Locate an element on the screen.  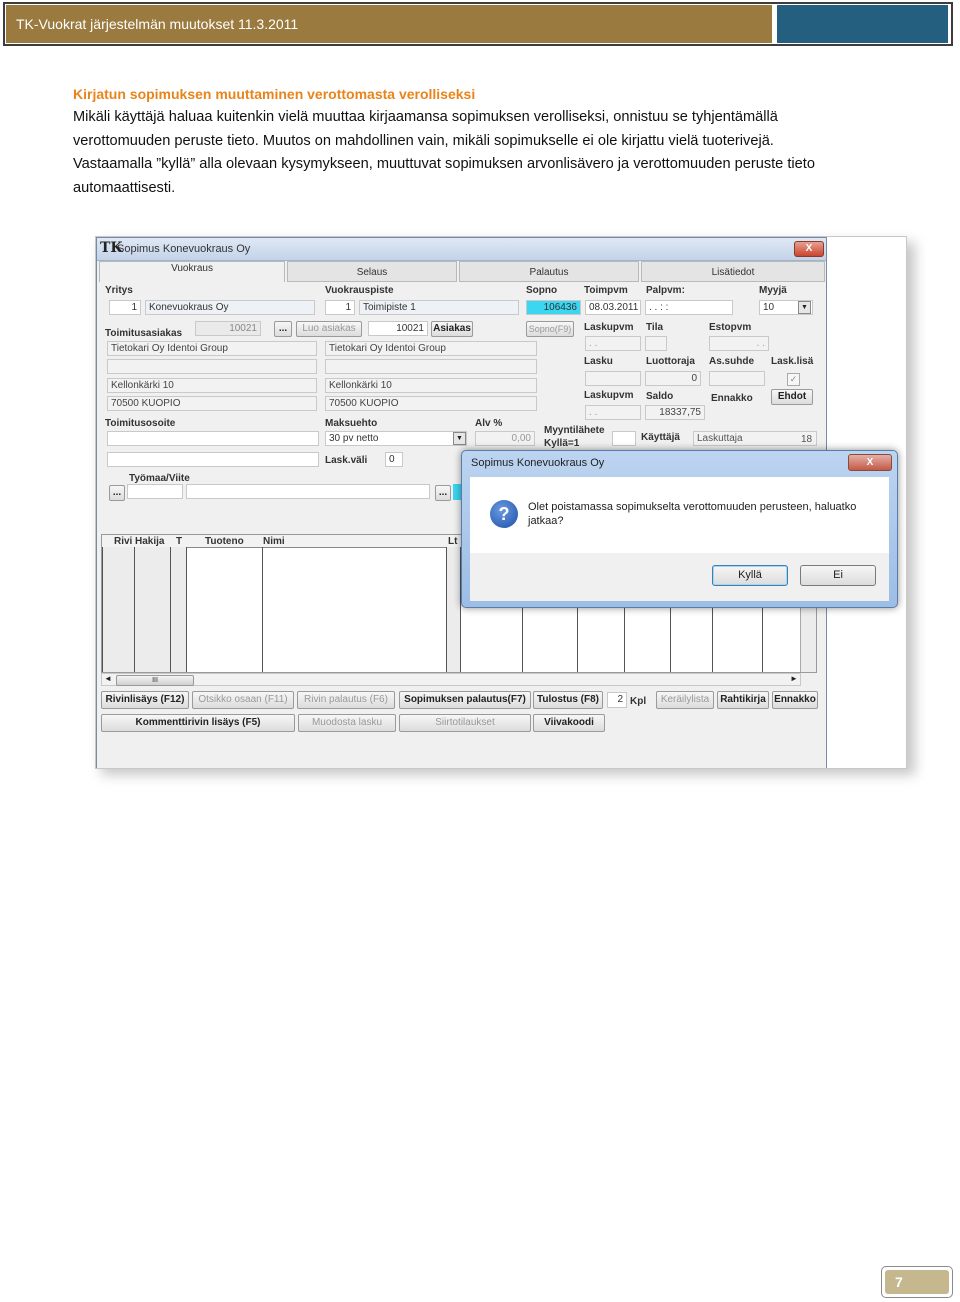
asiakas-no2-field: 10021 is located at coordinates (398, 328).